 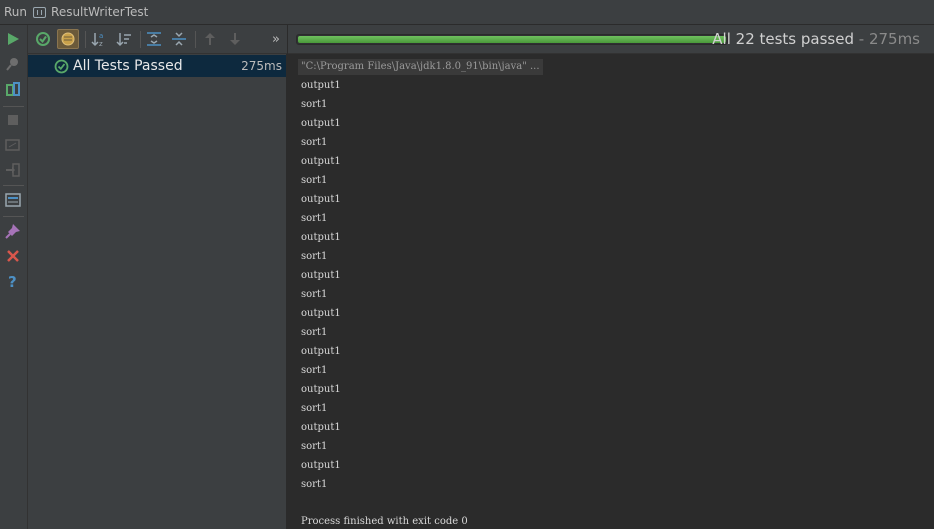 I want to click on stop-icon, so click(x=13, y=120).